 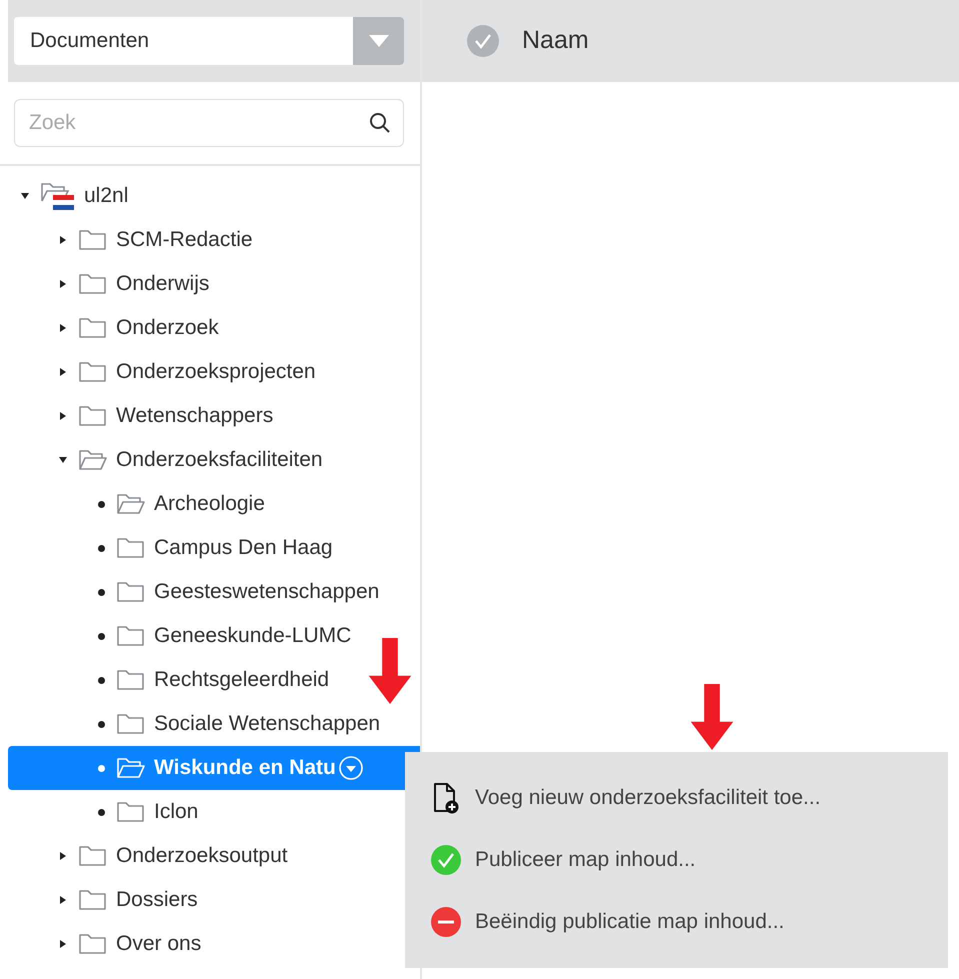 What do you see at coordinates (157, 900) in the screenshot?
I see `tree-item-label: Dossiers` at bounding box center [157, 900].